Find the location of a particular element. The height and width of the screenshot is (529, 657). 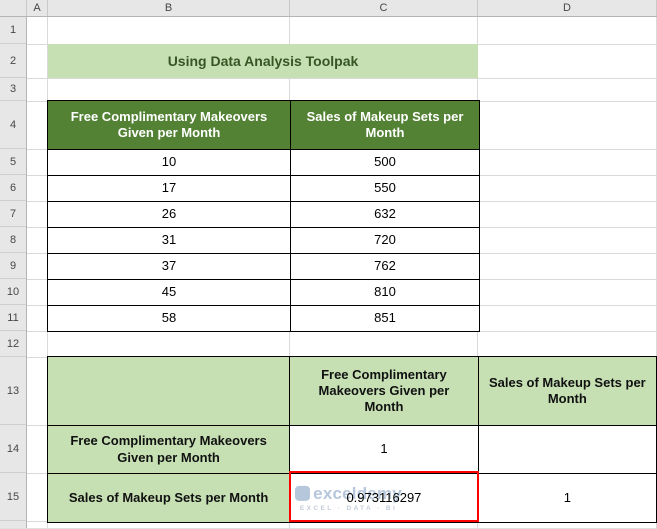

banner-title: Using Data Analysis Toolpak is located at coordinates (263, 61).